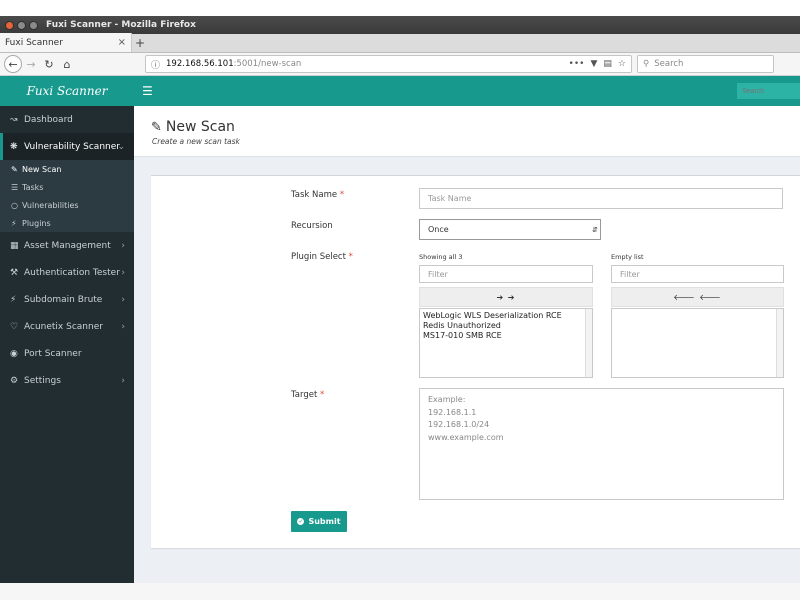 Image resolution: width=800 pixels, height=600 pixels. What do you see at coordinates (388, 64) in the screenshot?
I see `url-bar: ⓘ 192.168.56.101:5001/new-scan ••• ▼ ▤ ☆` at bounding box center [388, 64].